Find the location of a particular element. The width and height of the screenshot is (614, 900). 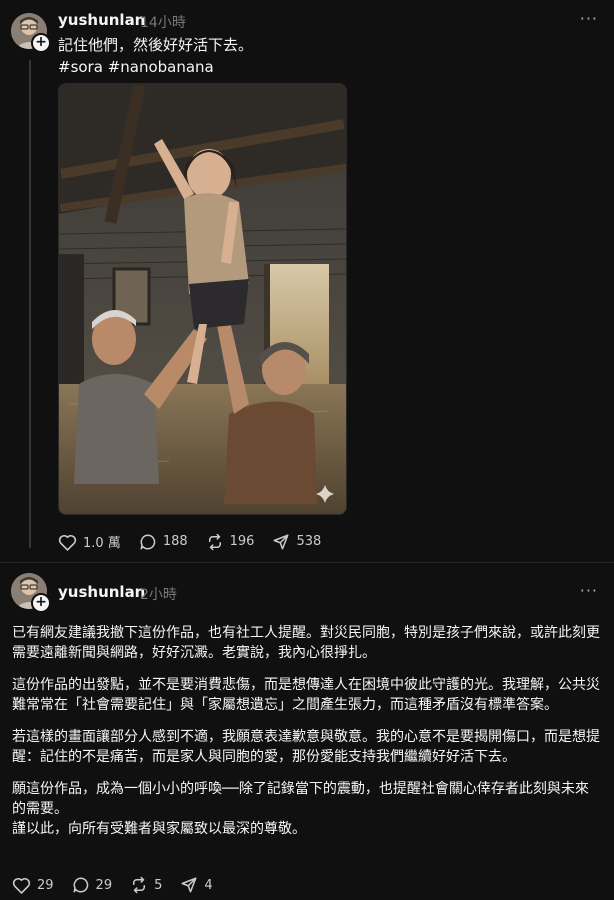

comment-count: 29 is located at coordinates (104, 885).